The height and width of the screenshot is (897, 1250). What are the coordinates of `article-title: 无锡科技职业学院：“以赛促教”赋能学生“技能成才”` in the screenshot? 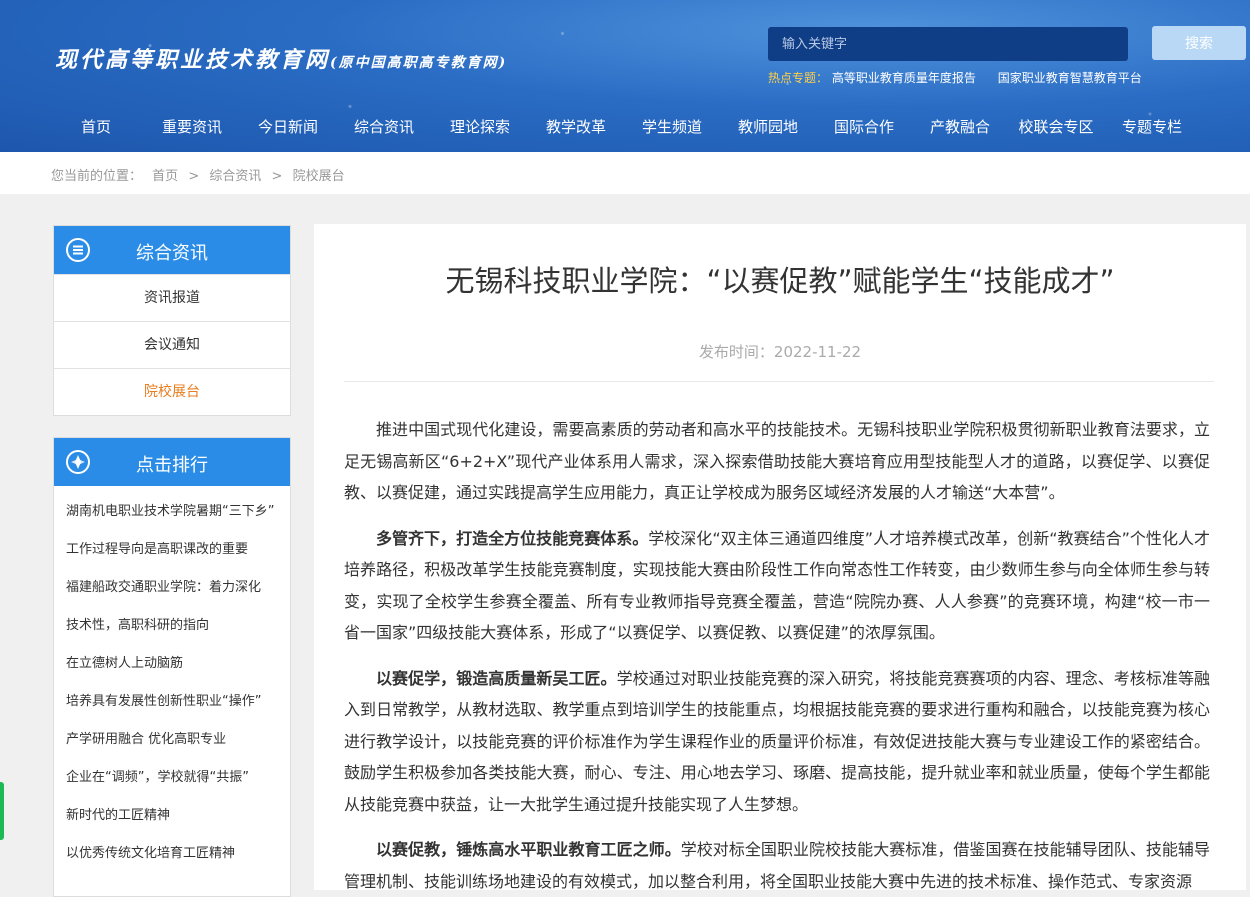 It's located at (780, 281).